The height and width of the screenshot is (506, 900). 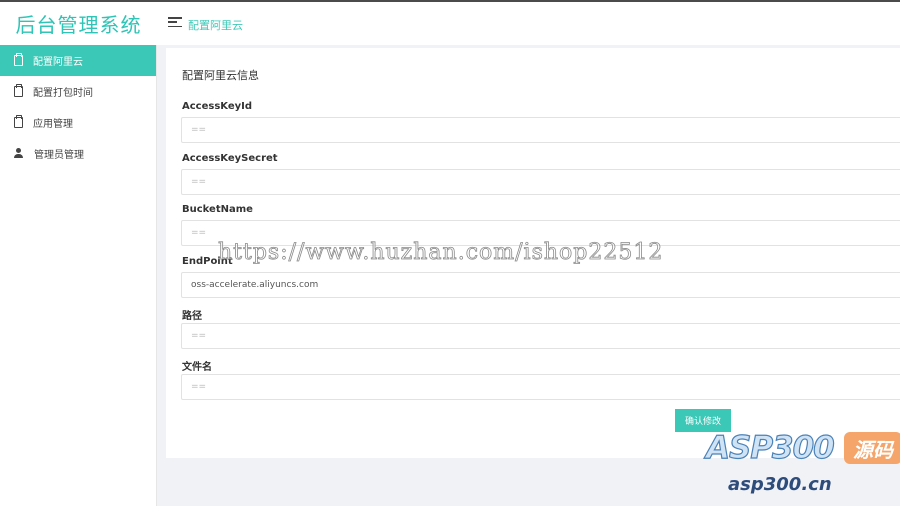 I want to click on path-input, so click(x=540, y=336).